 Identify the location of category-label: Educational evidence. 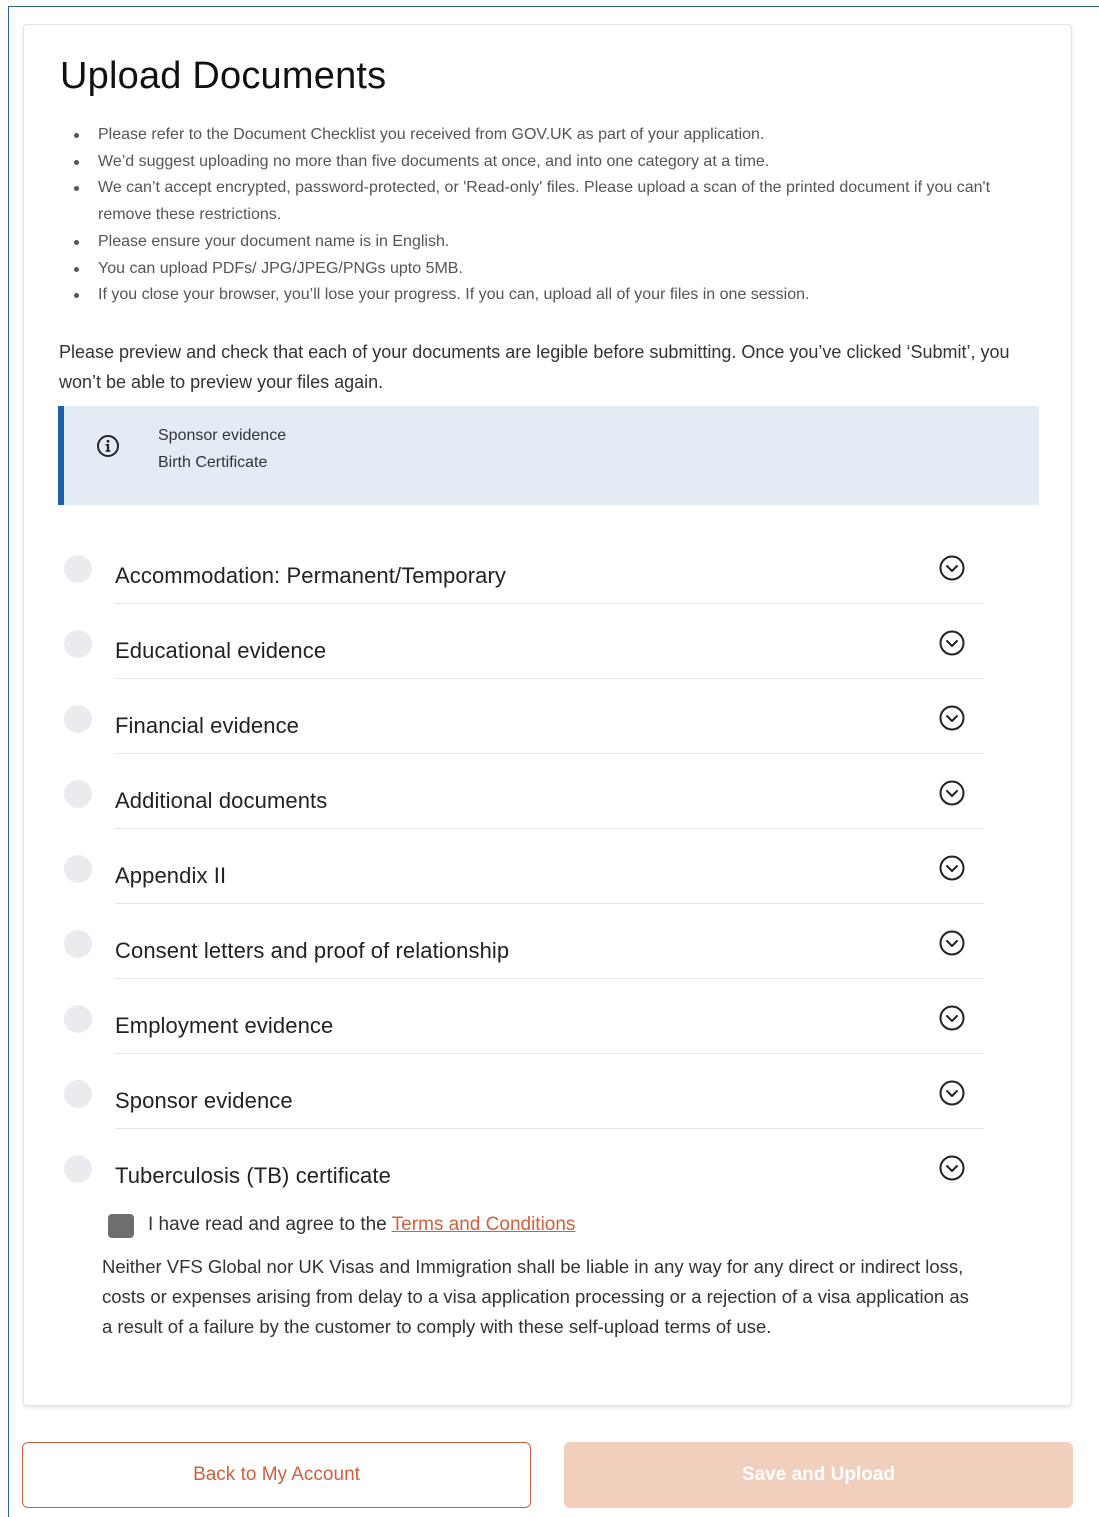
(221, 650).